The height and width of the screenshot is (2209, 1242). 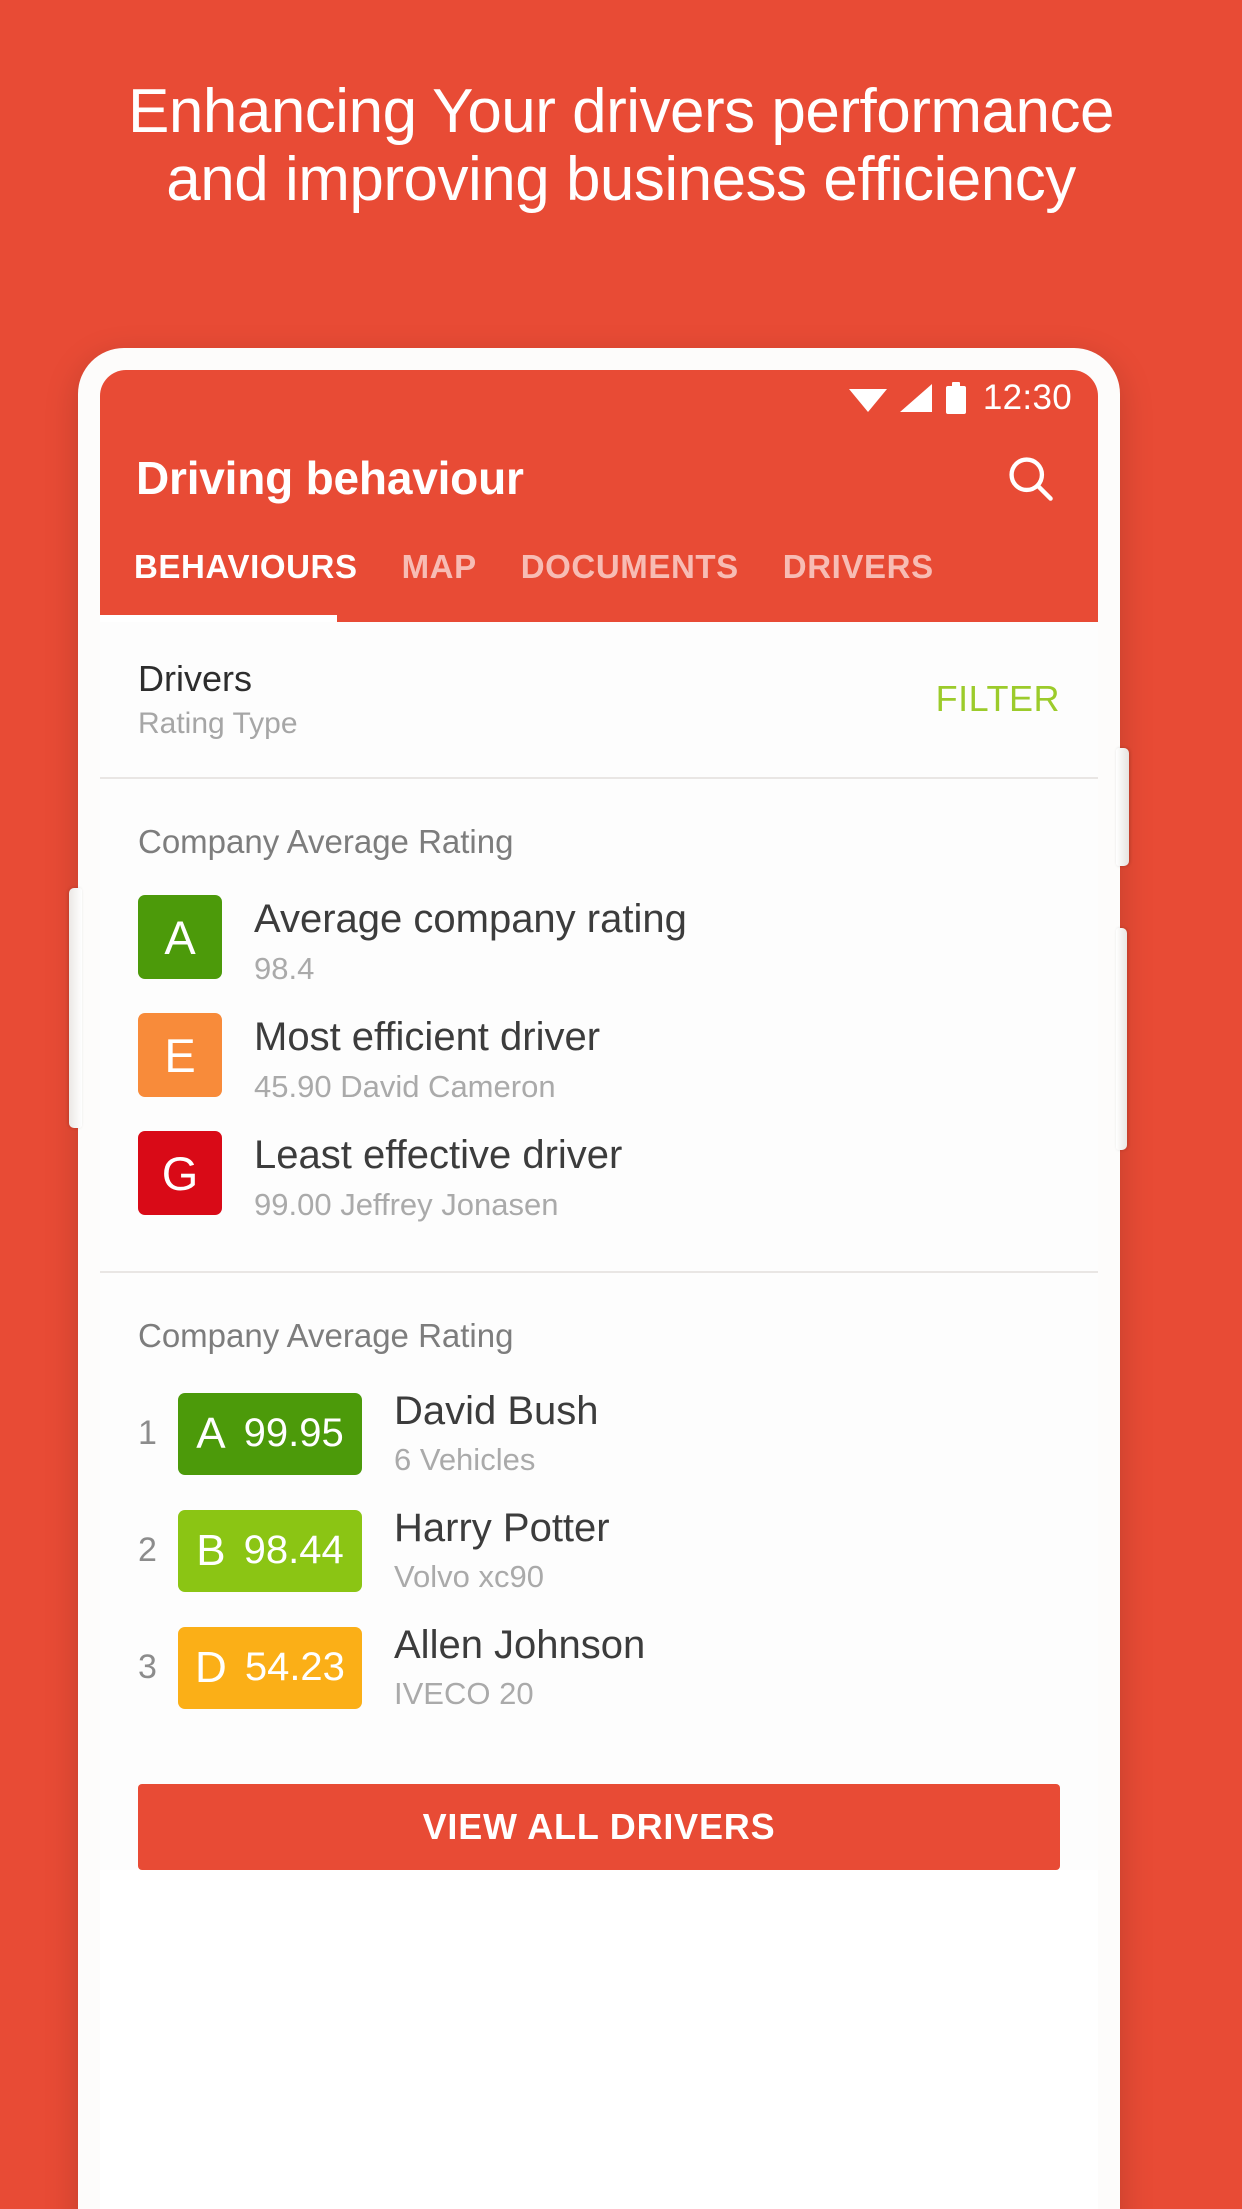 What do you see at coordinates (195, 678) in the screenshot?
I see `filter-title: Drivers` at bounding box center [195, 678].